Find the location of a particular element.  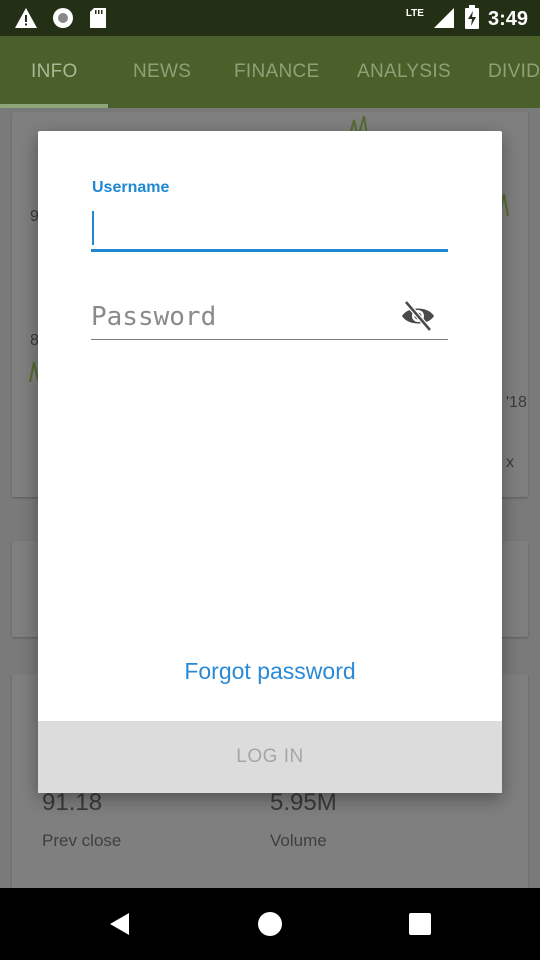

battery-charging-icon is located at coordinates (472, 19).